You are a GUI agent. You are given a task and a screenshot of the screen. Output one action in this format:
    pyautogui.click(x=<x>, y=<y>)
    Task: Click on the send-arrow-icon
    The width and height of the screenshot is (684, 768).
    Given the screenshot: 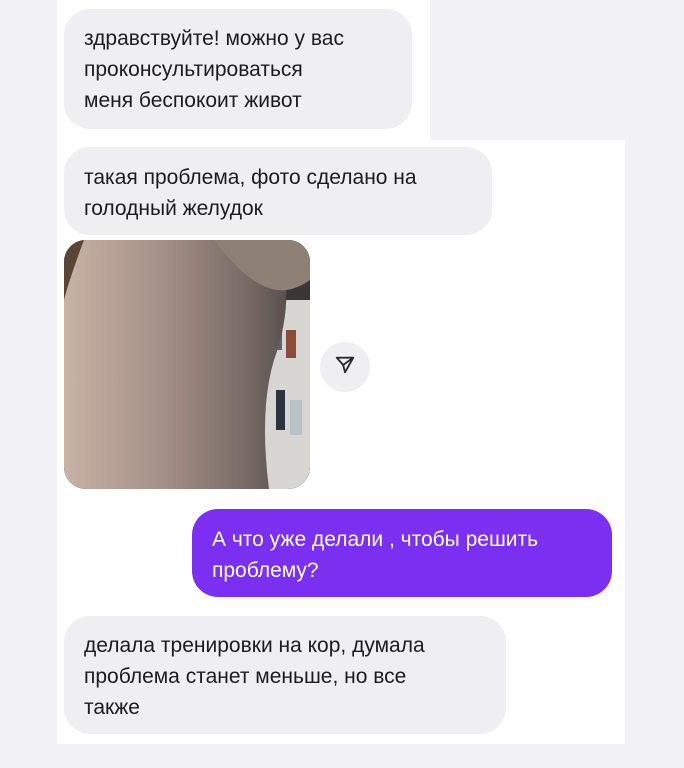 What is the action you would take?
    pyautogui.click(x=345, y=367)
    